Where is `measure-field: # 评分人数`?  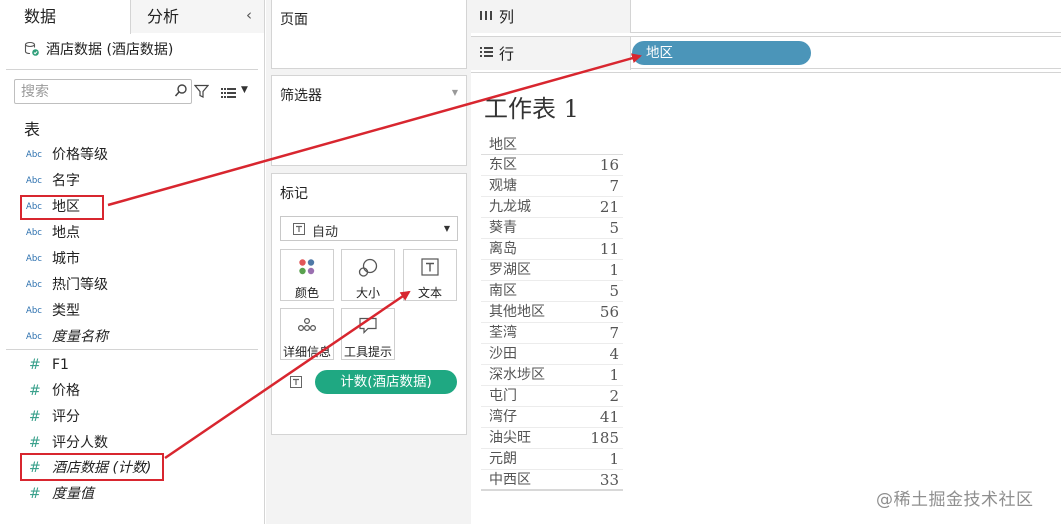
measure-field: # 评分人数 is located at coordinates (67, 443).